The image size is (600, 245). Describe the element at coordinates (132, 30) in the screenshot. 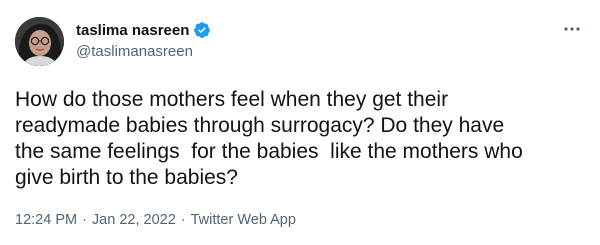

I see `author-display-name: taslima nasreen` at that location.